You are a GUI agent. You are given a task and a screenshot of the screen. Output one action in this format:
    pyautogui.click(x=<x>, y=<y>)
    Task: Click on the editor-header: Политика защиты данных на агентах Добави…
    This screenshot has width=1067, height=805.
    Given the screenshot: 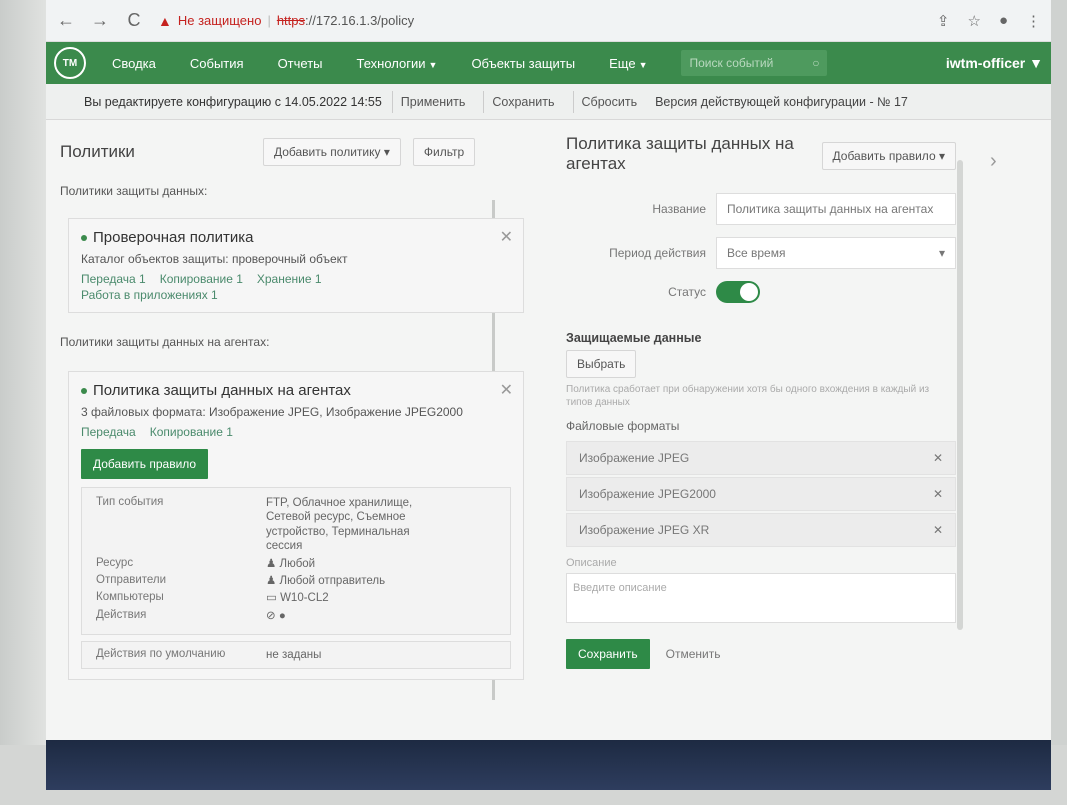 What is the action you would take?
    pyautogui.click(x=761, y=154)
    